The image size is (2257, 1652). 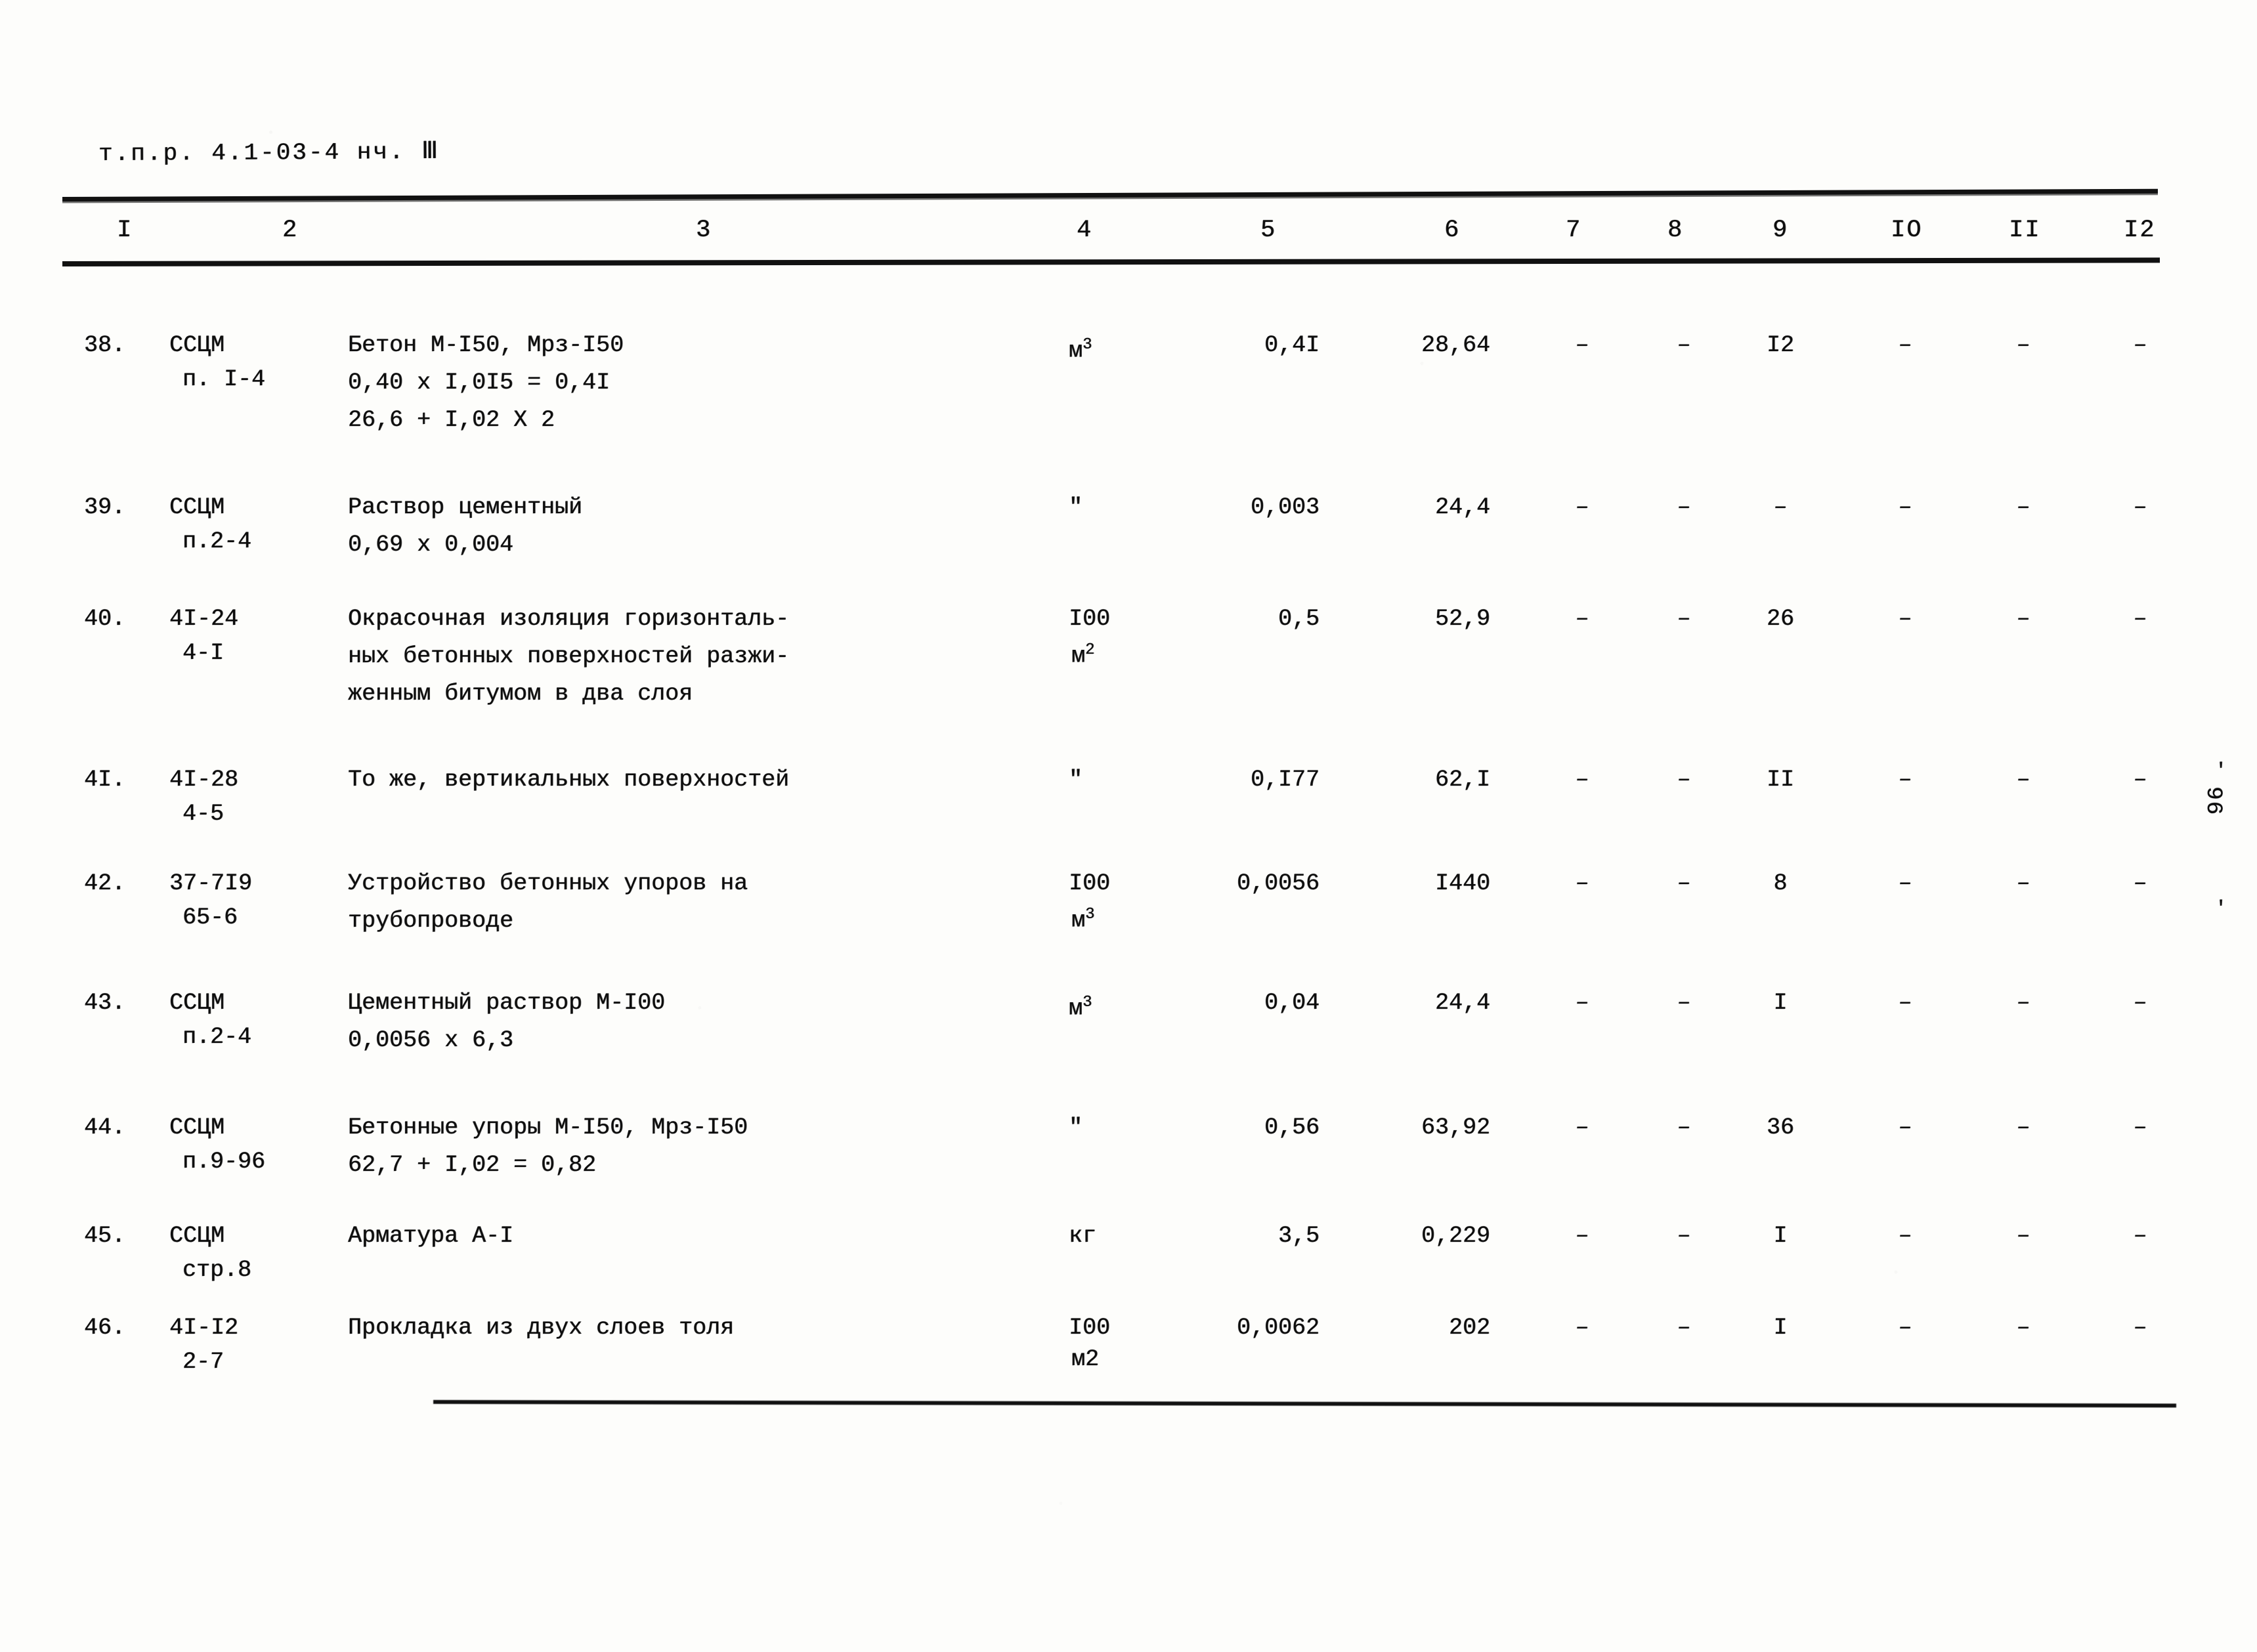 I want to click on table-bottom-rule, so click(x=1305, y=1404).